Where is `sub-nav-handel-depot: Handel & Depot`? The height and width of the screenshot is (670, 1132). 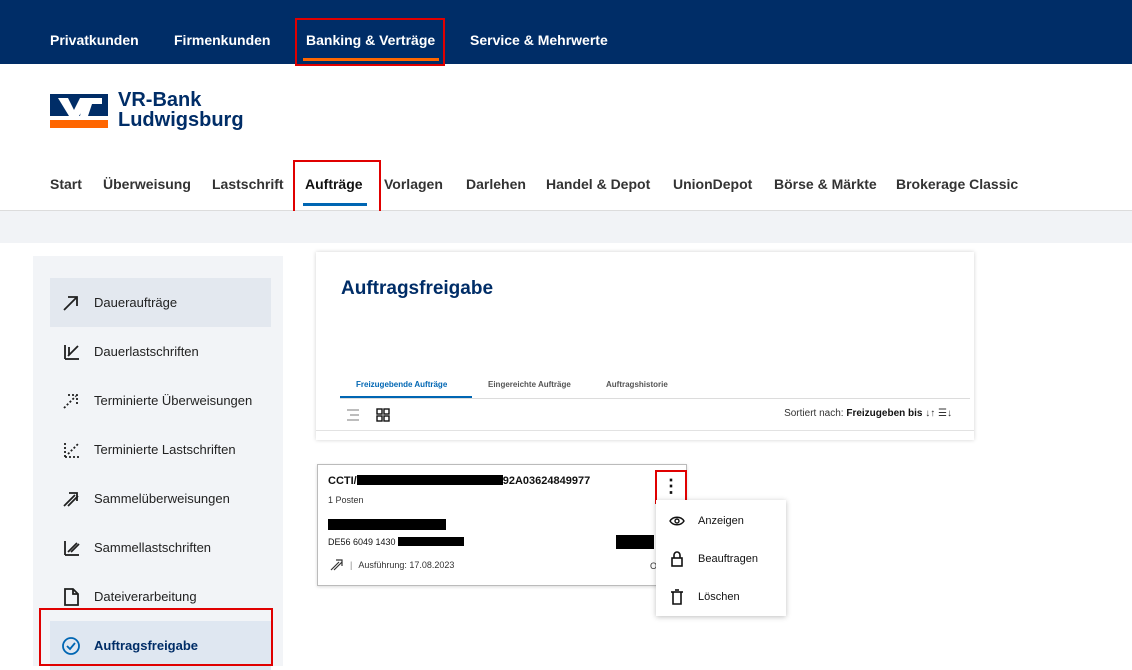
sub-nav-handel-depot: Handel & Depot is located at coordinates (598, 184).